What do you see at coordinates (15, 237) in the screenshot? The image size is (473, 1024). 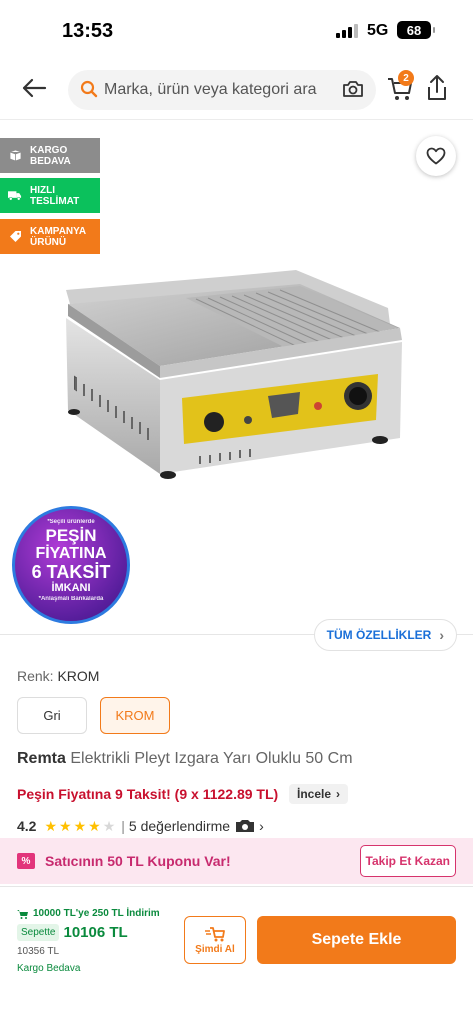 I see `price-tag-icon` at bounding box center [15, 237].